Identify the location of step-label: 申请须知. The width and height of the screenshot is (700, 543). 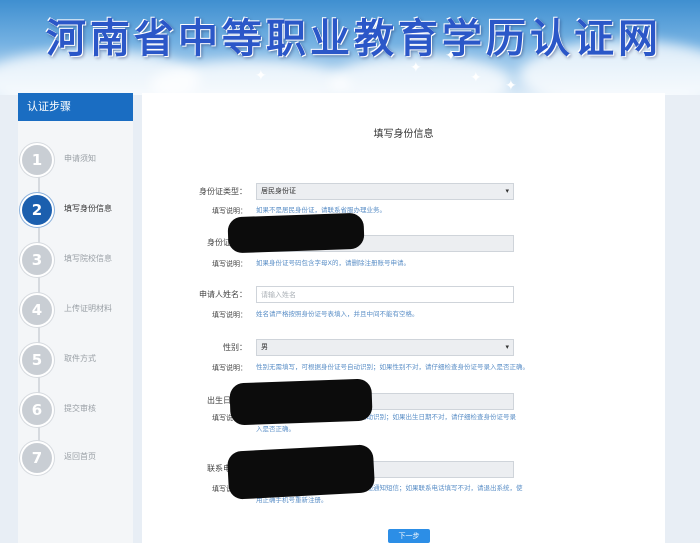
(80, 158).